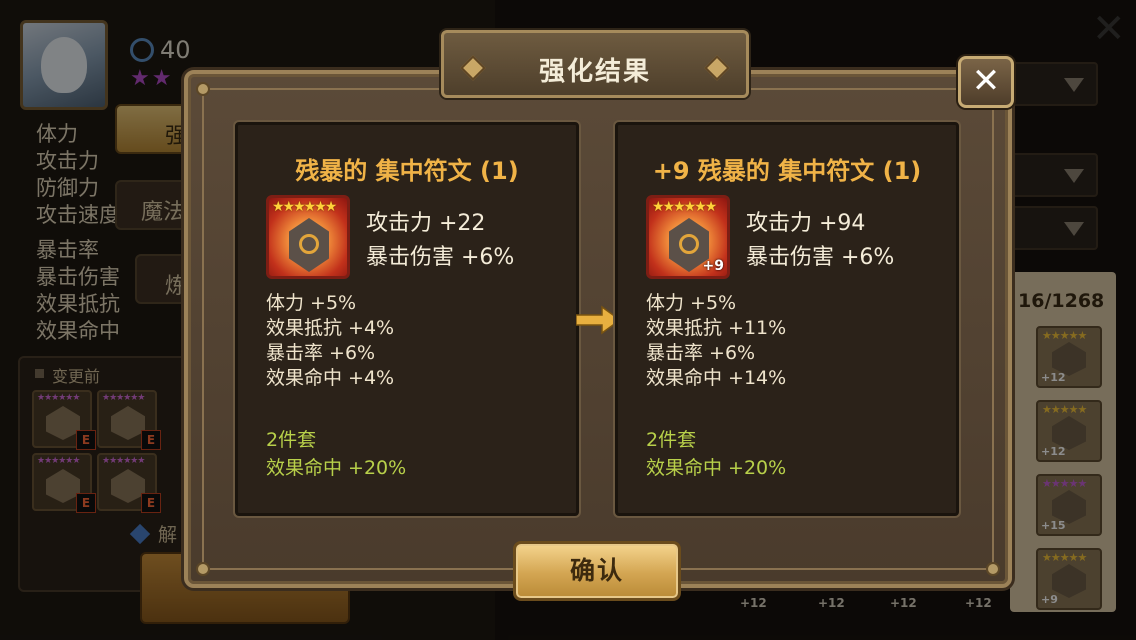 This screenshot has height=640, width=1136. What do you see at coordinates (330, 328) in the screenshot?
I see `substat: 效果抵抗 +4%` at bounding box center [330, 328].